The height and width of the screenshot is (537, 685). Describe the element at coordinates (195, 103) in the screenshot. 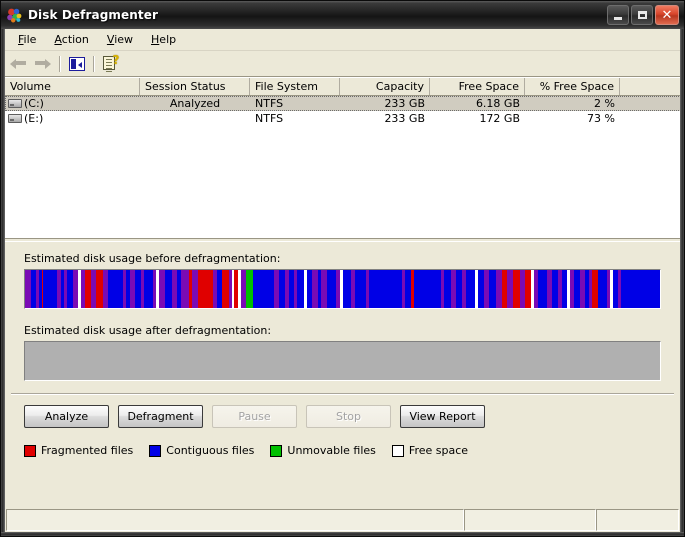

I see `cell-session-status: Analyzed` at that location.